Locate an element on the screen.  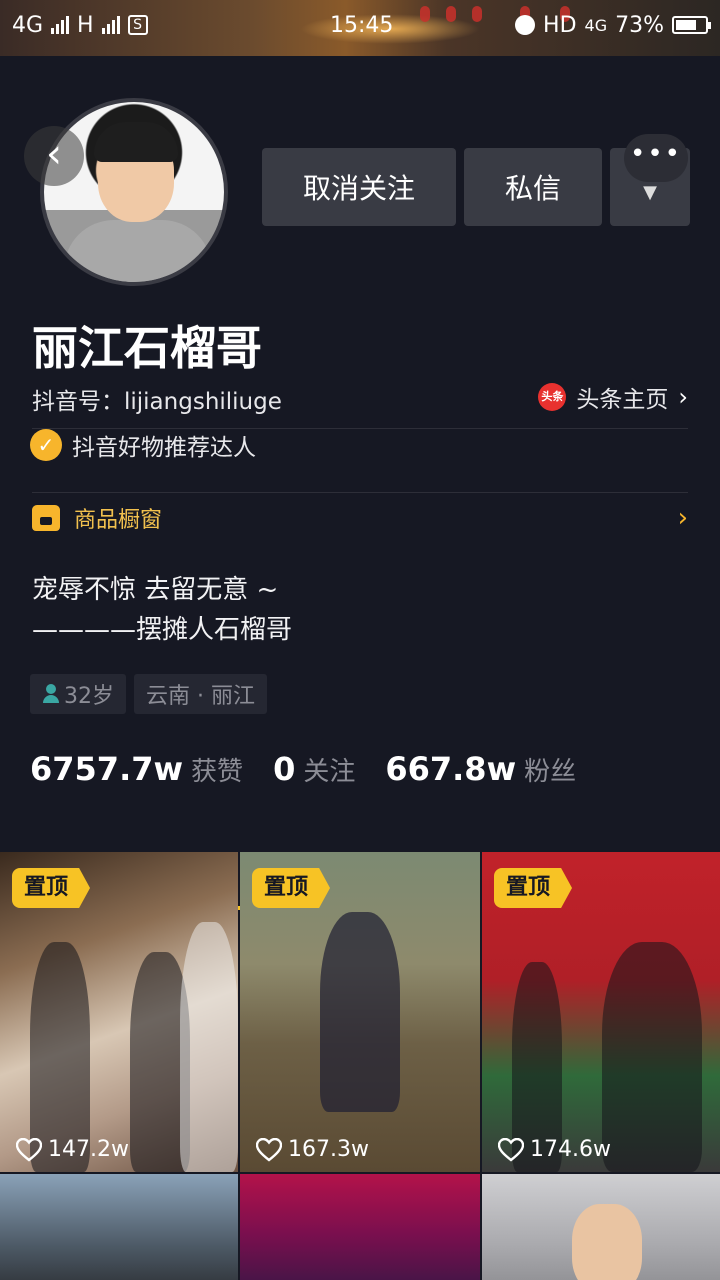
location-tag: 云南 · 丽江 is located at coordinates (200, 694).